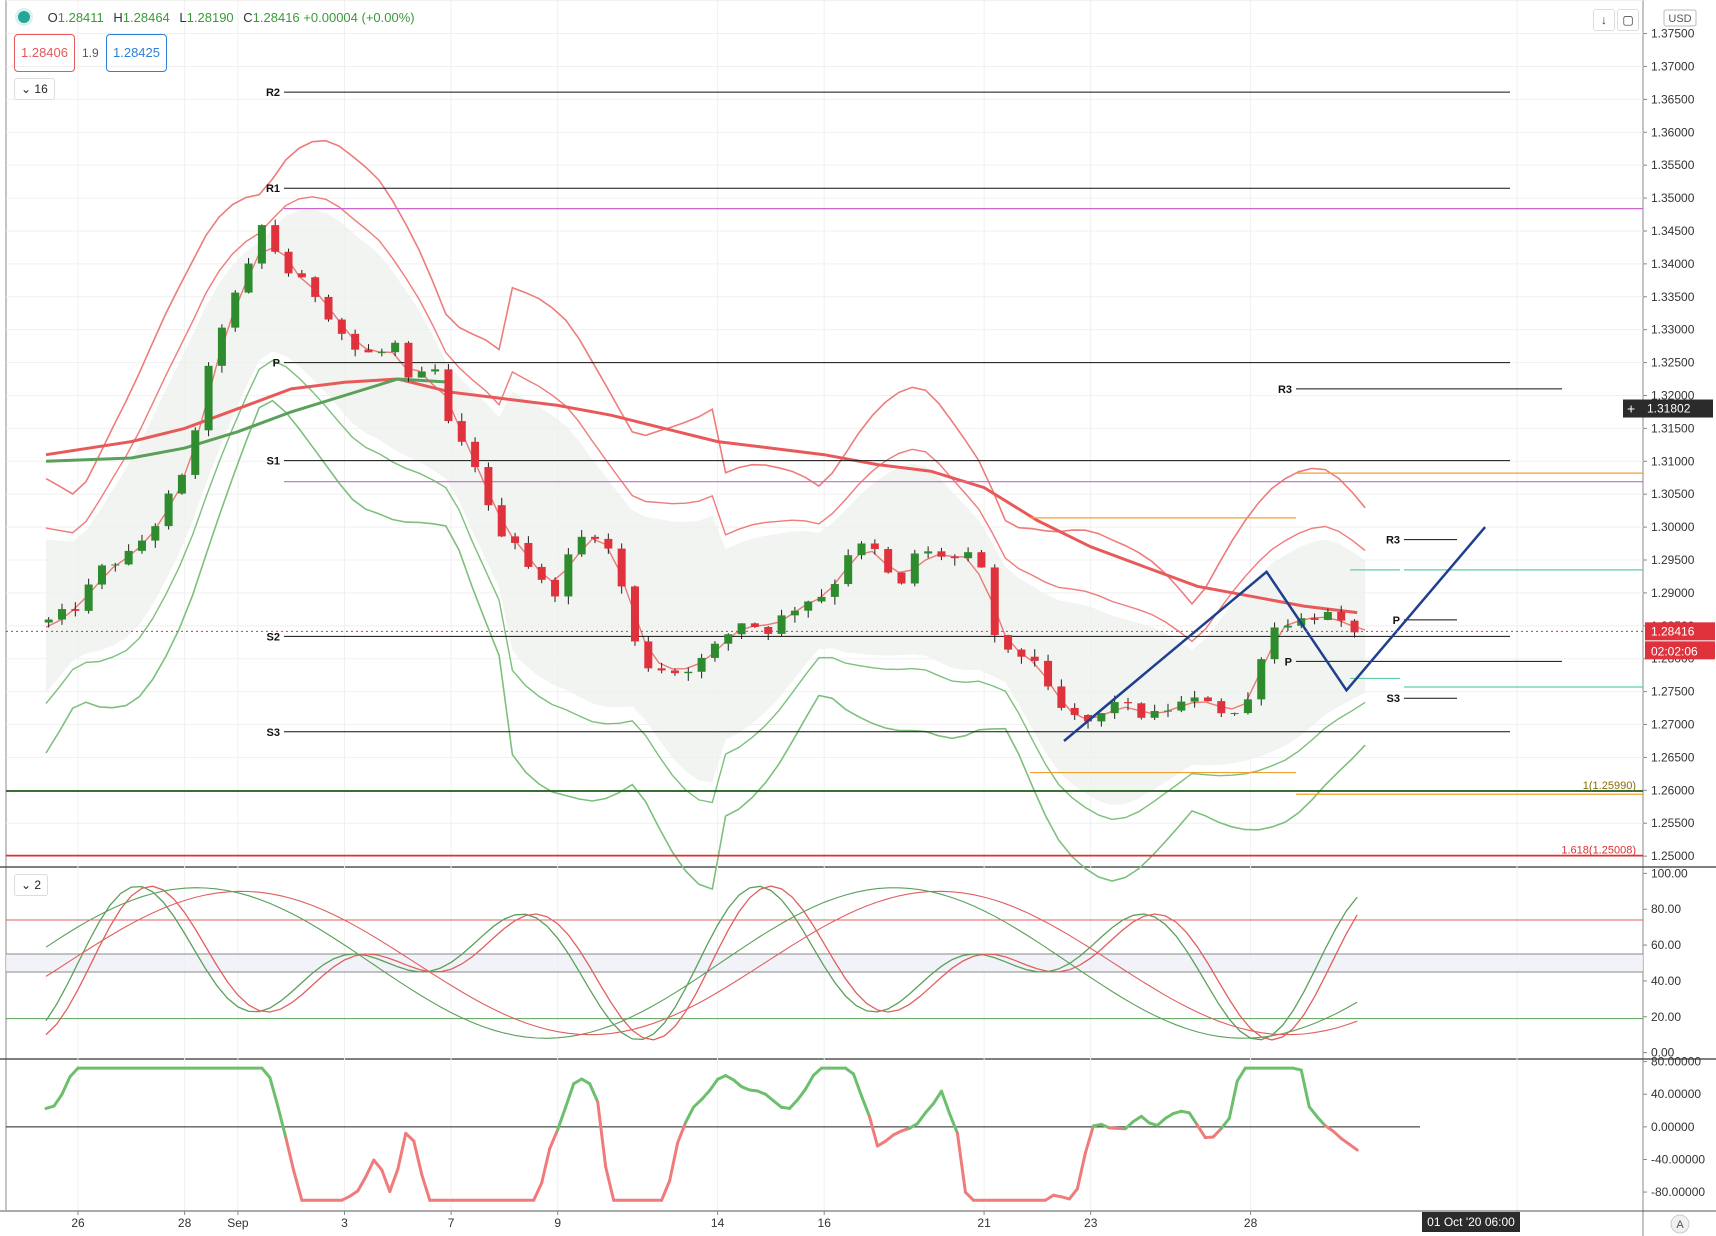  I want to click on stoch-collapse-button: ⌄ 2, so click(31, 885).